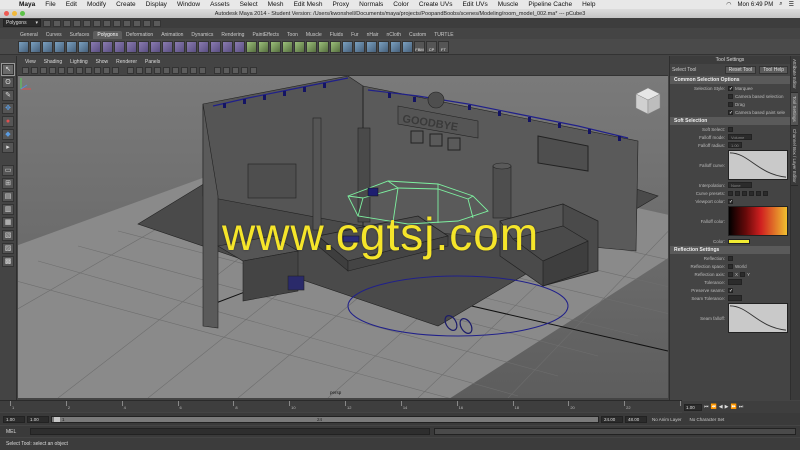 The height and width of the screenshot is (450, 800). What do you see at coordinates (8, 209) in the screenshot?
I see `layout-graph-icon: ▥` at bounding box center [8, 209].